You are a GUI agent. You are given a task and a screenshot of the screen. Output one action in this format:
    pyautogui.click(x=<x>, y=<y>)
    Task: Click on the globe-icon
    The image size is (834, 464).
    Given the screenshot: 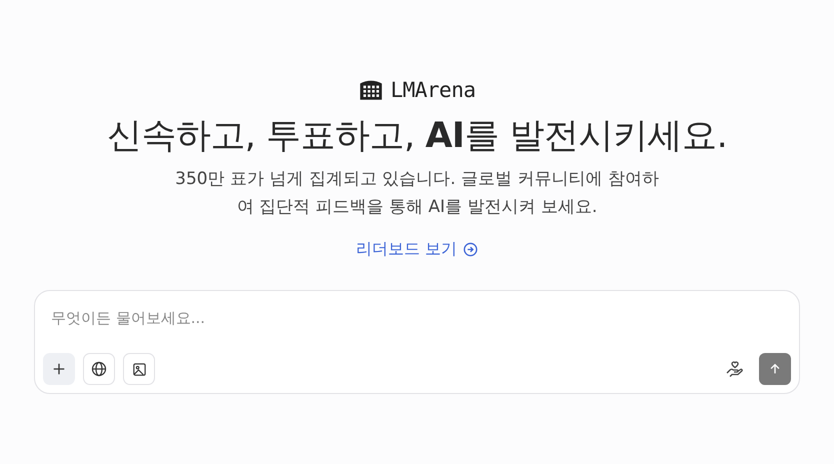 What is the action you would take?
    pyautogui.click(x=99, y=369)
    